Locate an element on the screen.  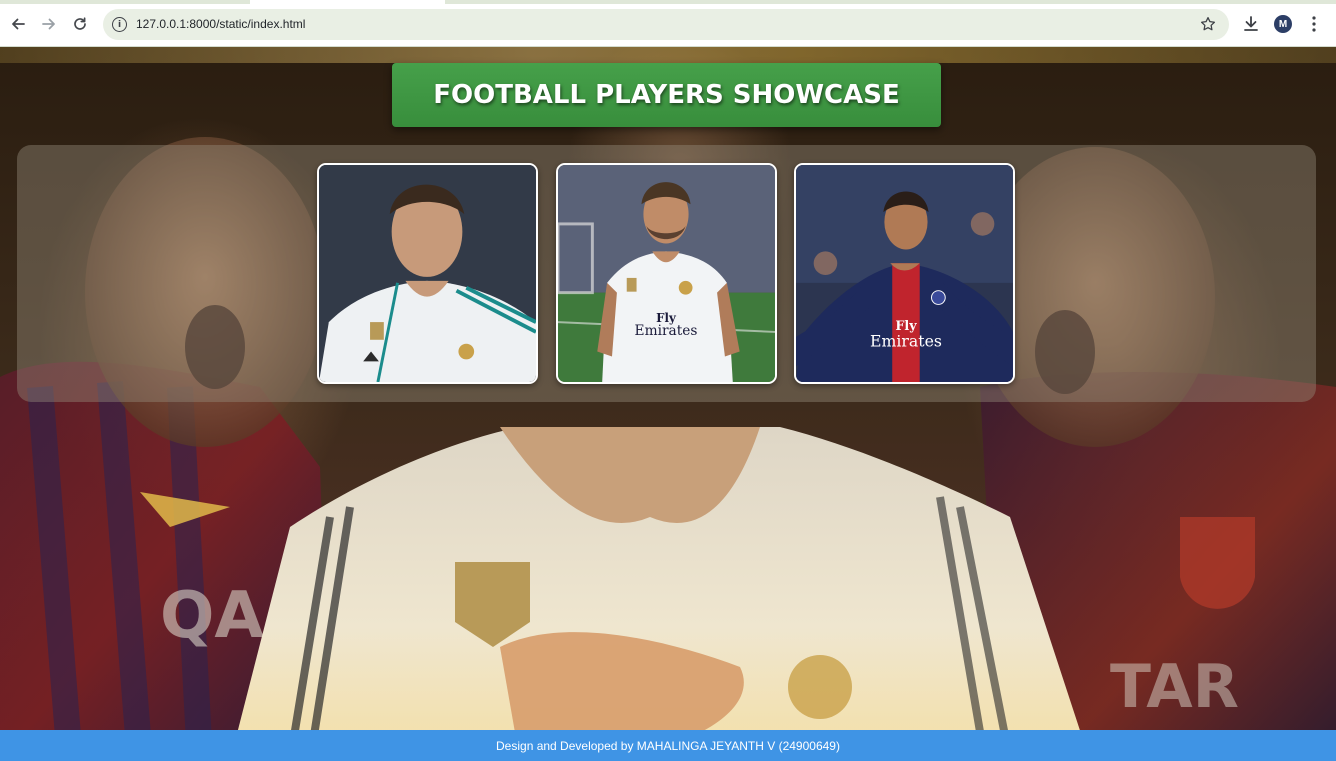
download-icon is located at coordinates (1251, 24).